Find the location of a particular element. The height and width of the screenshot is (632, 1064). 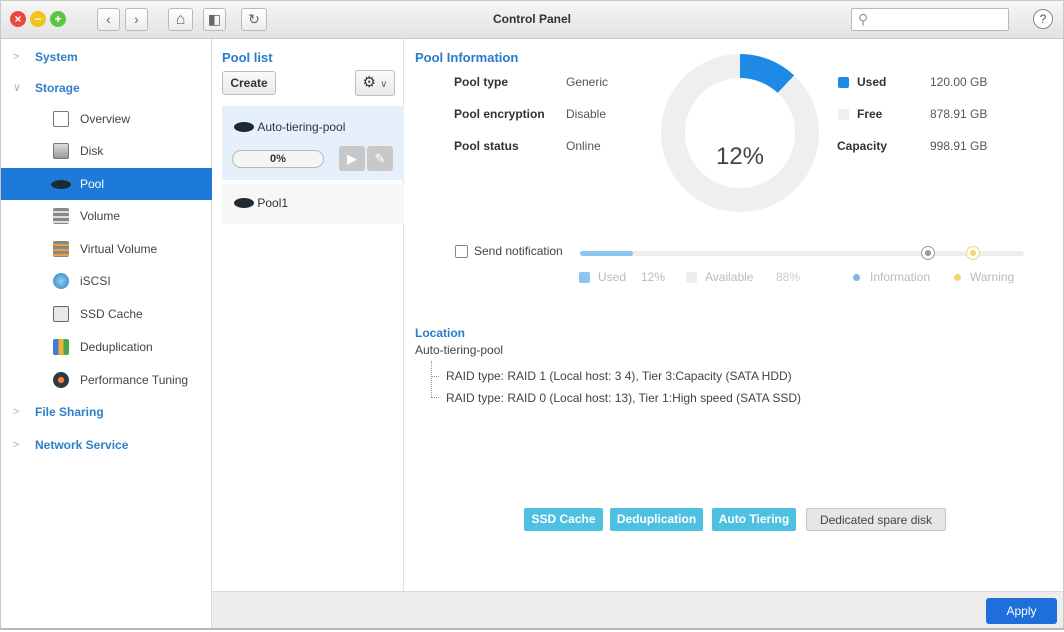

sidebar-item-pool: Pool is located at coordinates (106, 184).